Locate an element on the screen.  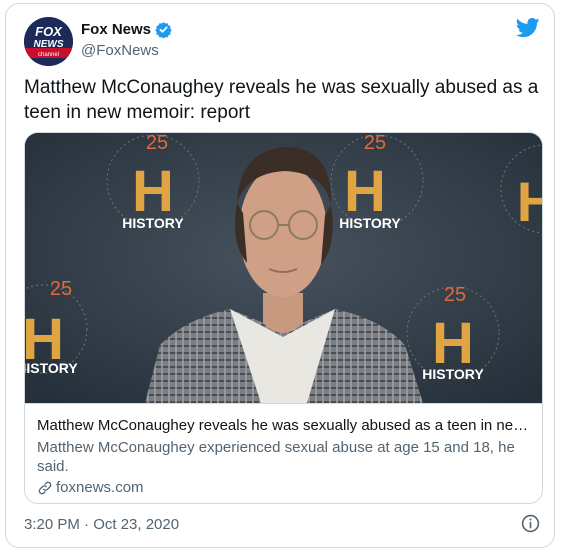
link-domain: foxnews.com is located at coordinates (90, 487).